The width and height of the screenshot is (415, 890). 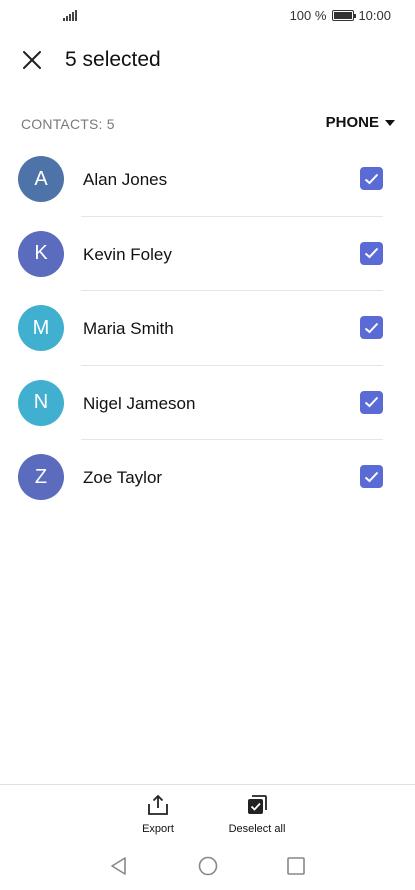 I want to click on deselect-all-label: Deselect all, so click(x=257, y=829).